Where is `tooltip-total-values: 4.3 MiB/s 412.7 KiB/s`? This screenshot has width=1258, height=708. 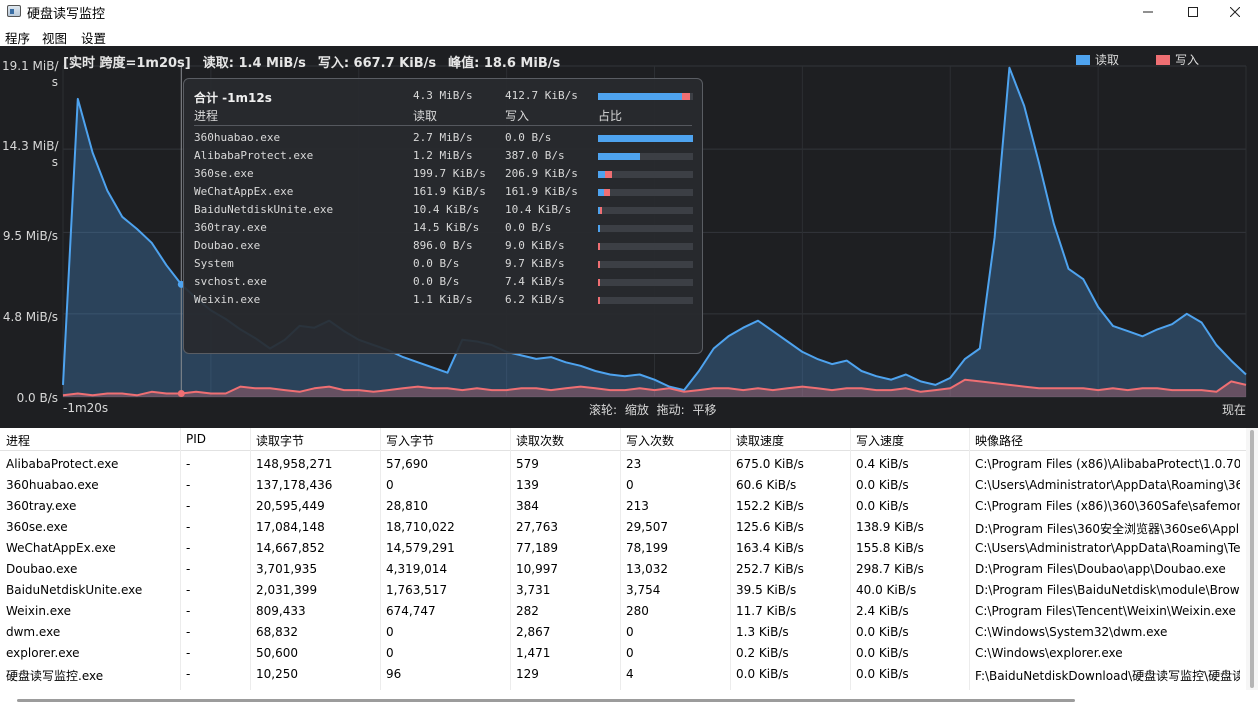 tooltip-total-values: 4.3 MiB/s 412.7 KiB/s is located at coordinates (443, 97).